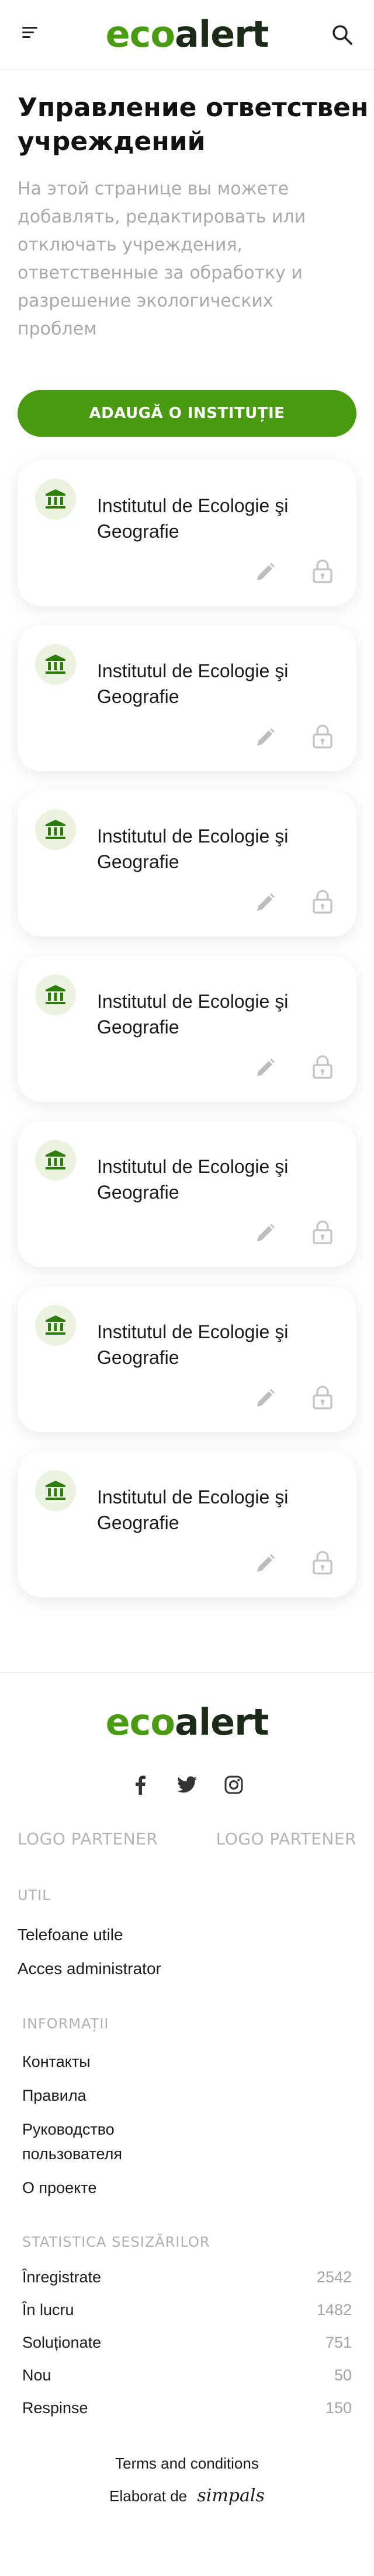 This screenshot has height=2576, width=374. I want to click on search-icon, so click(342, 35).